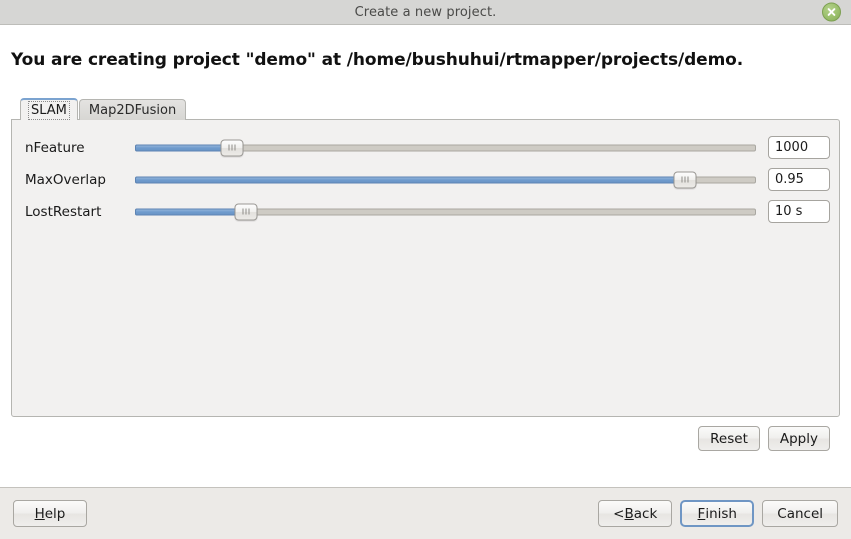 The height and width of the screenshot is (539, 851). I want to click on setting-label-nfeature: nFeature, so click(55, 147).